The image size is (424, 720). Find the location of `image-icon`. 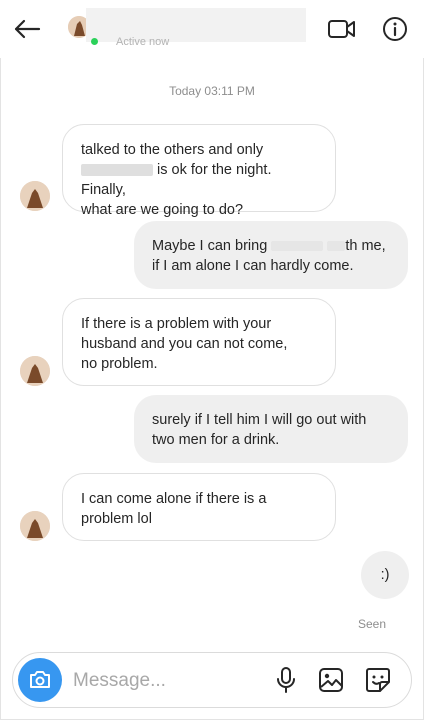

image-icon is located at coordinates (331, 680).